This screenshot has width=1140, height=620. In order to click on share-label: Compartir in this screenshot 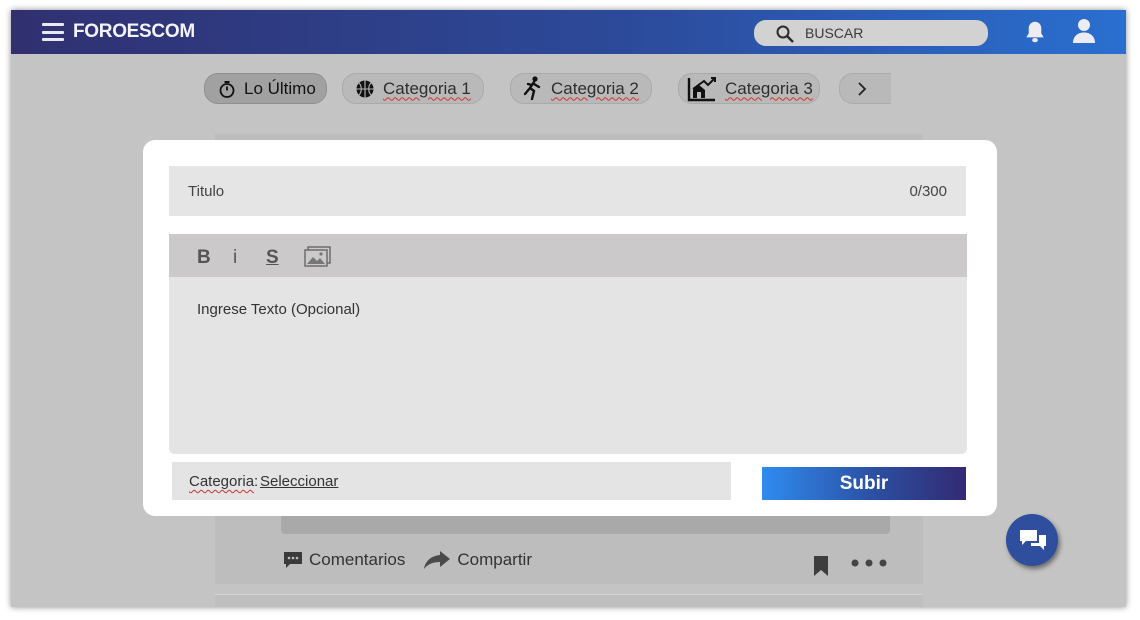, I will do `click(494, 559)`.